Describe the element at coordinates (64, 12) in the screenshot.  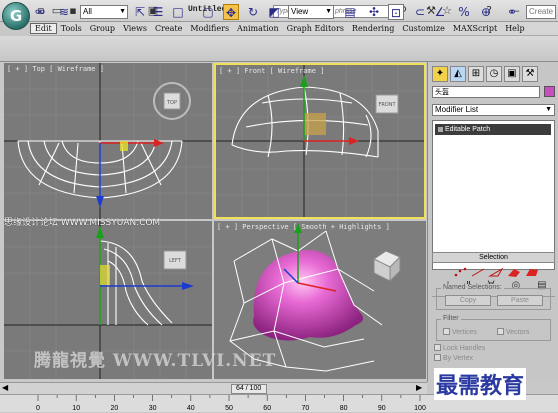
I see `bind-to-space-warp-icon: ≋` at that location.